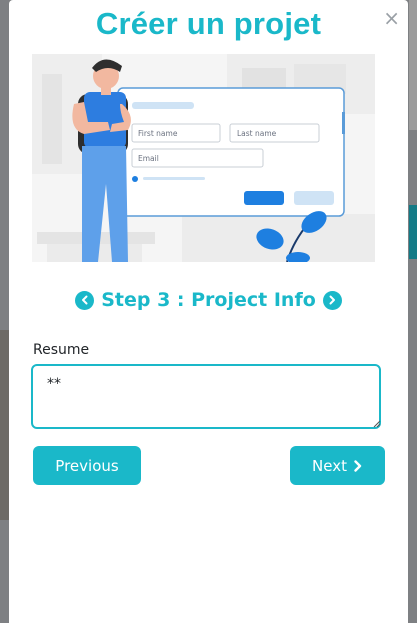 The width and height of the screenshot is (417, 623). I want to click on step-title: Step 3 : Project Info, so click(208, 300).